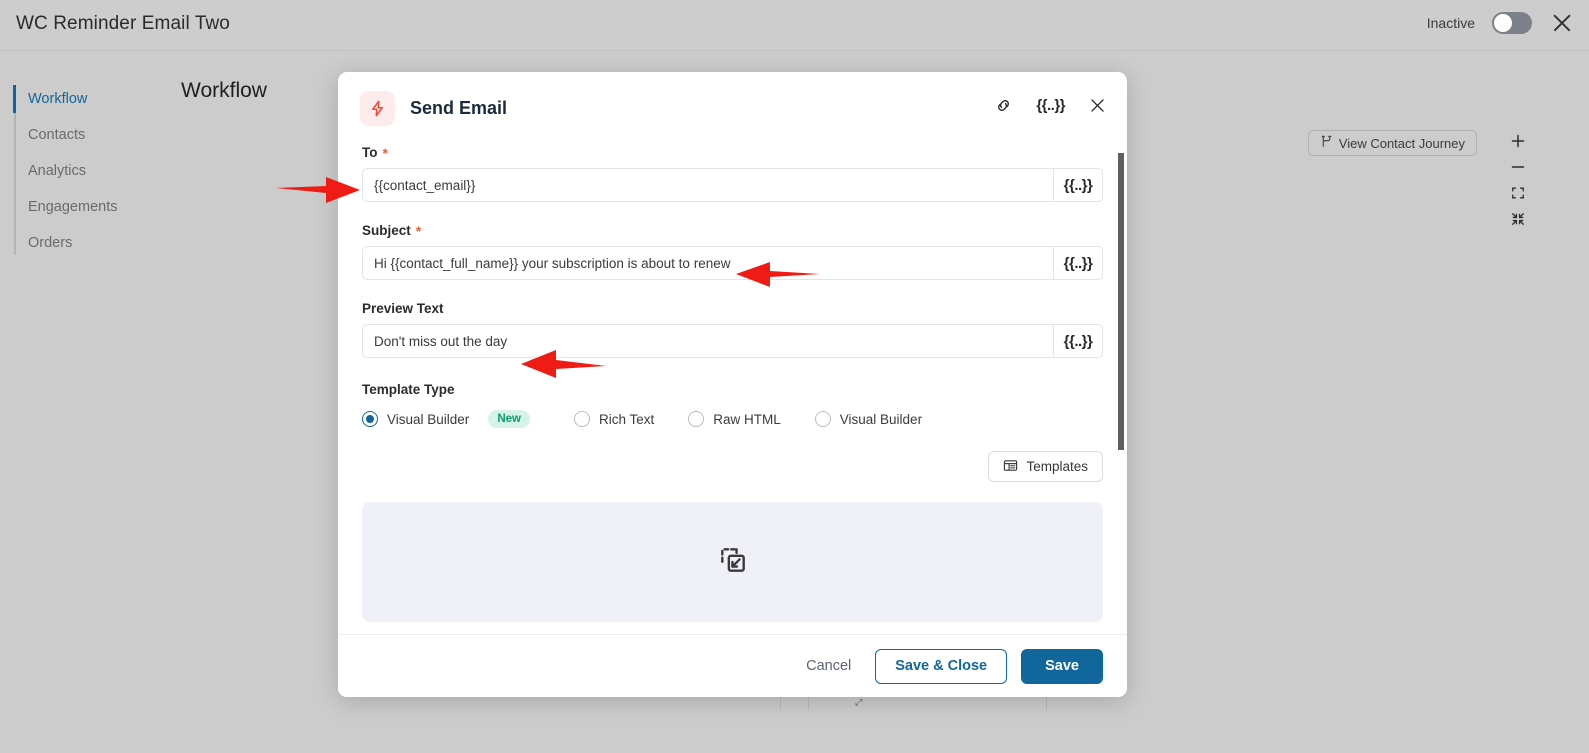  What do you see at coordinates (408, 389) in the screenshot?
I see `template-type-label: Template Type` at bounding box center [408, 389].